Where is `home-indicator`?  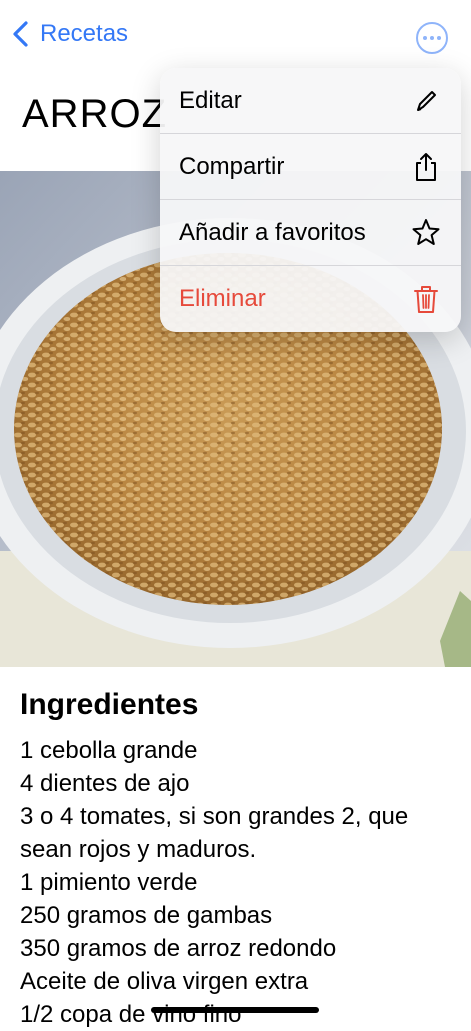 home-indicator is located at coordinates (235, 1010).